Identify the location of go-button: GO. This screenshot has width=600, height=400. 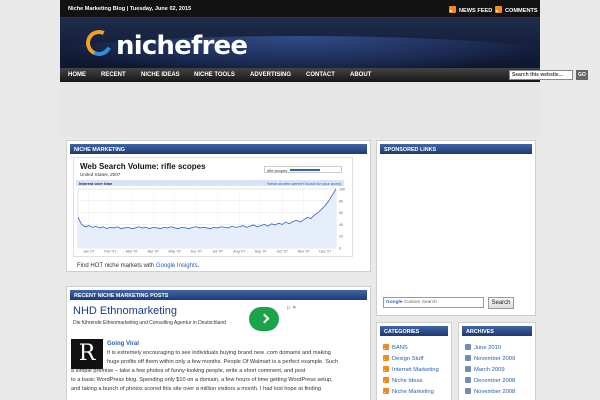
(582, 75).